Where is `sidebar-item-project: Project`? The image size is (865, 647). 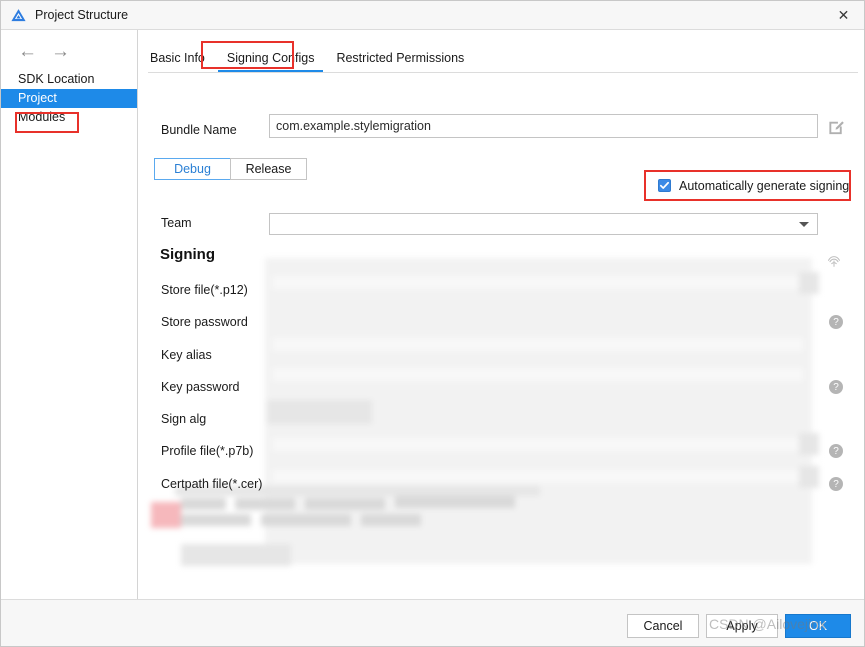 sidebar-item-project: Project is located at coordinates (69, 98).